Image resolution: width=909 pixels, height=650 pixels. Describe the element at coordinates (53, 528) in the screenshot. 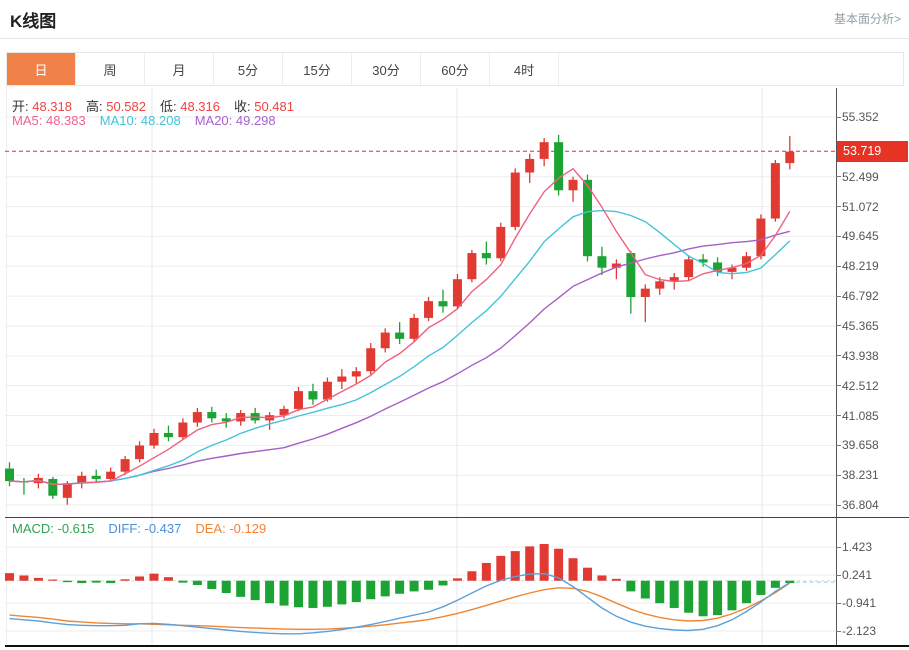

I see `info-pair: MACD: -0.615` at that location.